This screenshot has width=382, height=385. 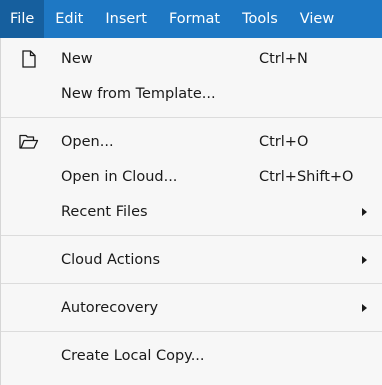 What do you see at coordinates (191, 141) in the screenshot?
I see `menu-item-open: Open... Ctrl+O` at bounding box center [191, 141].